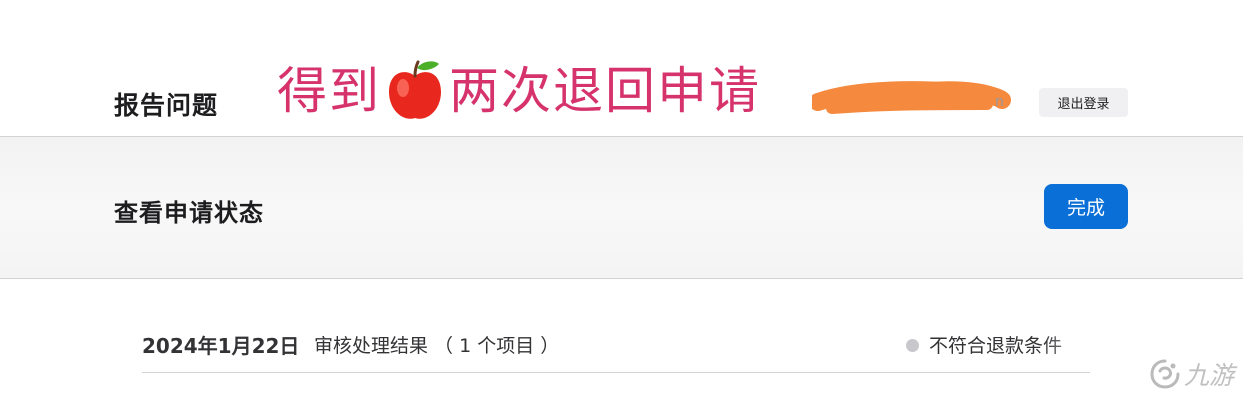 The height and width of the screenshot is (400, 1243). What do you see at coordinates (189, 213) in the screenshot?
I see `section-title: 查看申请状态` at bounding box center [189, 213].